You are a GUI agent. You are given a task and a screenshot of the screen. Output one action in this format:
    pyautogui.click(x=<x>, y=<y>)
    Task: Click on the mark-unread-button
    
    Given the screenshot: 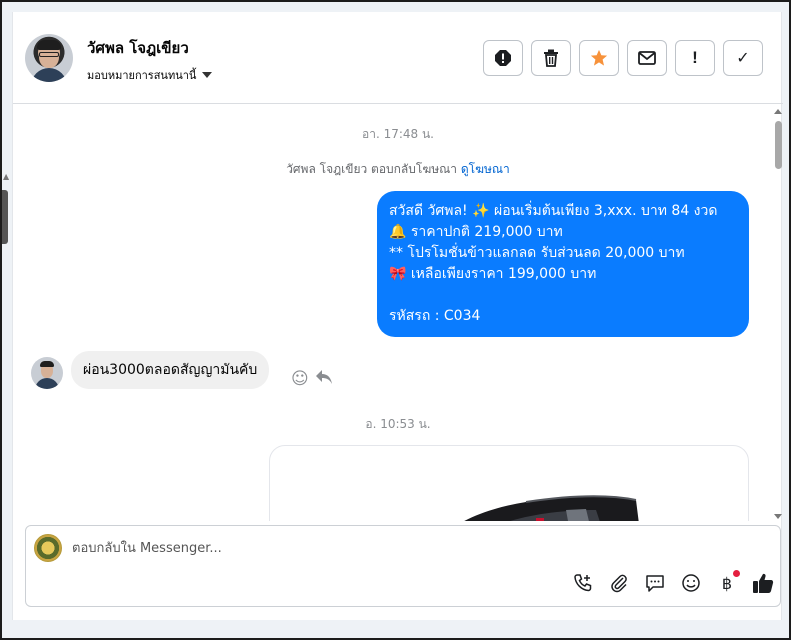 What is the action you would take?
    pyautogui.click(x=647, y=58)
    